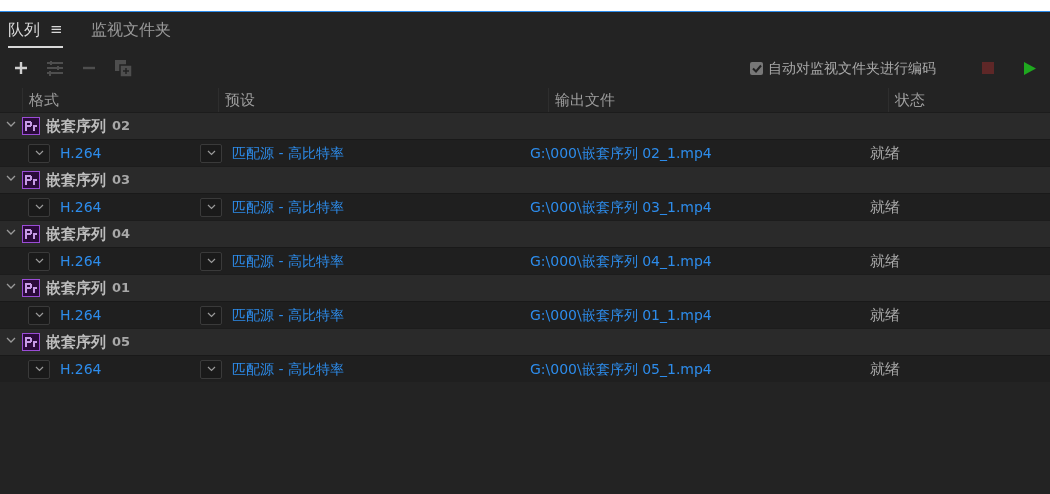 The height and width of the screenshot is (494, 1050). I want to click on checkbox-label: 自动对监视文件夹进行编码, so click(852, 68).